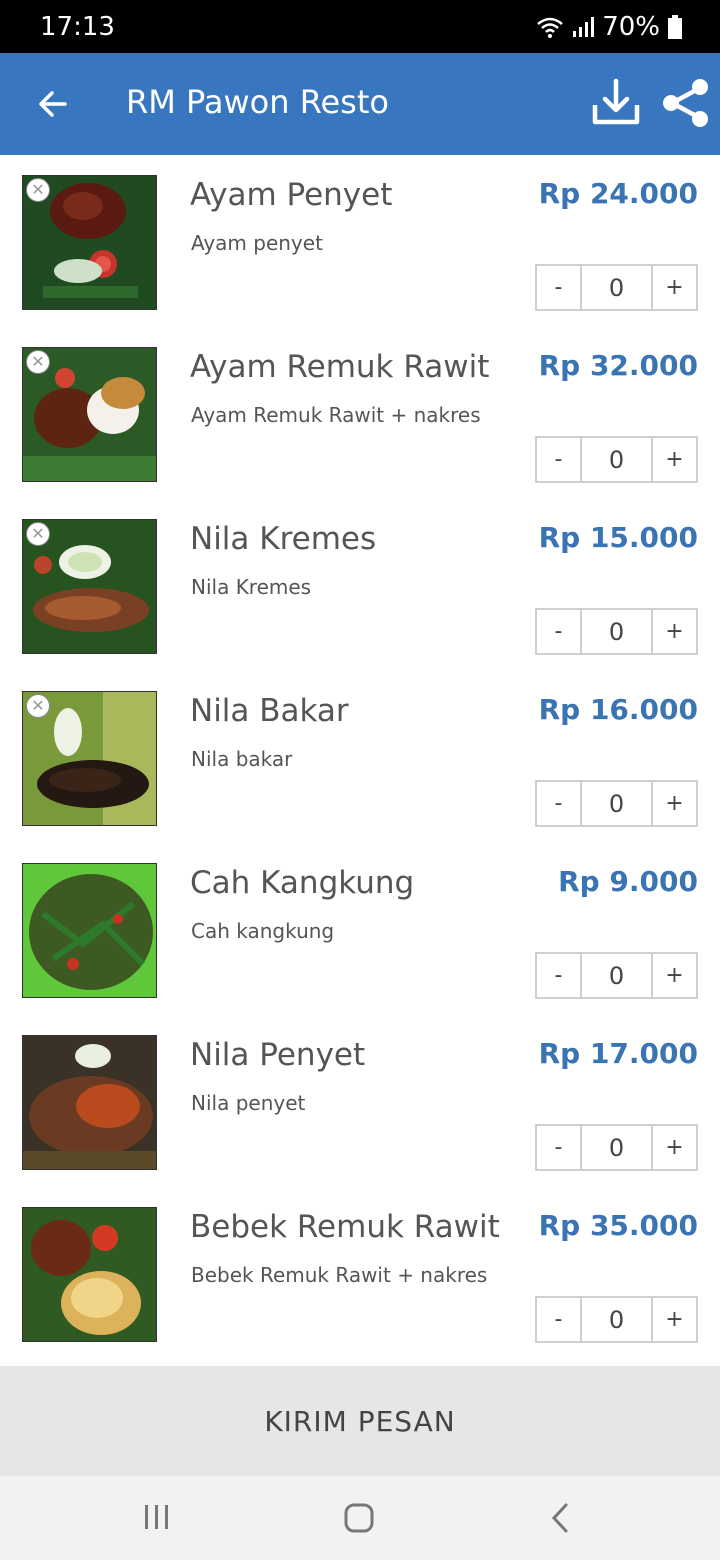  I want to click on app-bar: RM Pawon Resto, so click(360, 104).